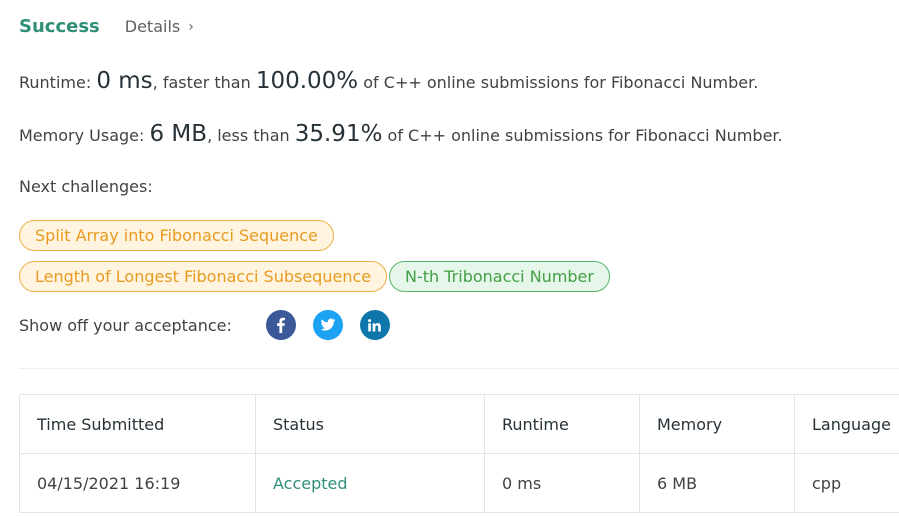 The image size is (899, 517). Describe the element at coordinates (125, 325) in the screenshot. I see `share-label: Show off your acceptance:` at that location.